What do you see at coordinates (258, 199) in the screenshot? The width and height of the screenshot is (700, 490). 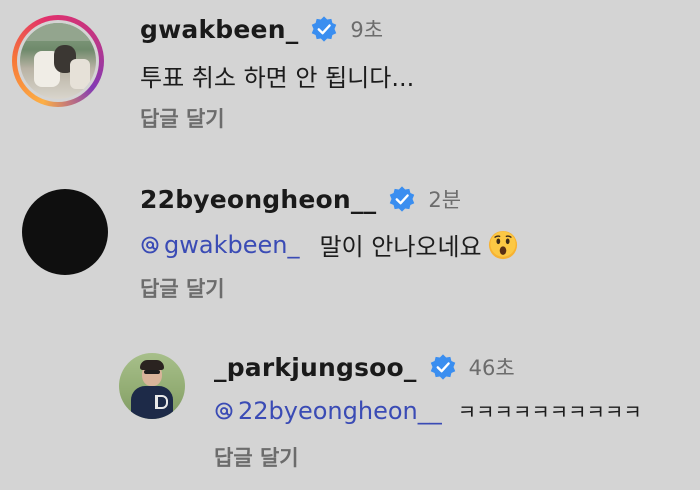 I see `username: 22byeongheon__` at bounding box center [258, 199].